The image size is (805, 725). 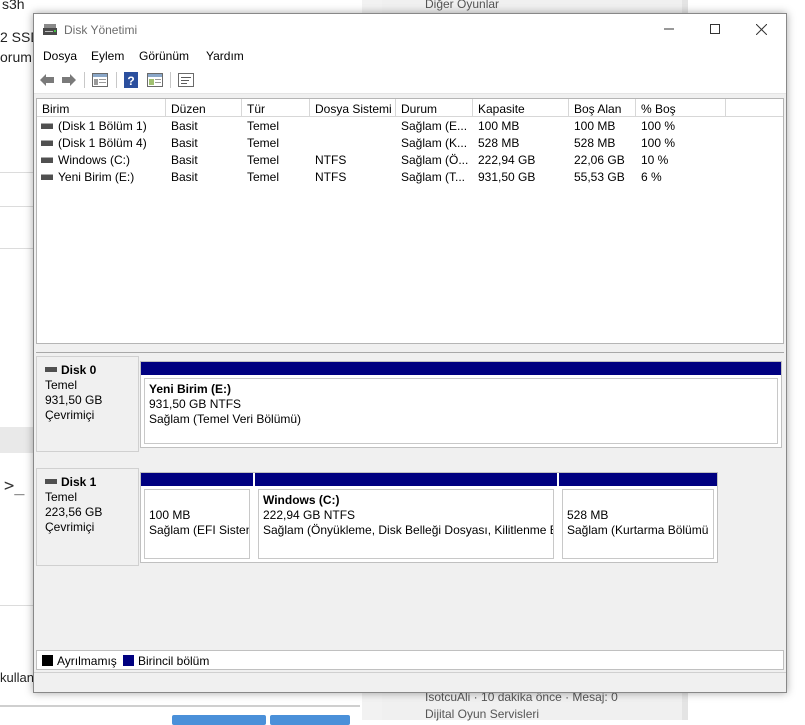 I want to click on partition-name: Yeni Birim (E:), so click(x=190, y=389).